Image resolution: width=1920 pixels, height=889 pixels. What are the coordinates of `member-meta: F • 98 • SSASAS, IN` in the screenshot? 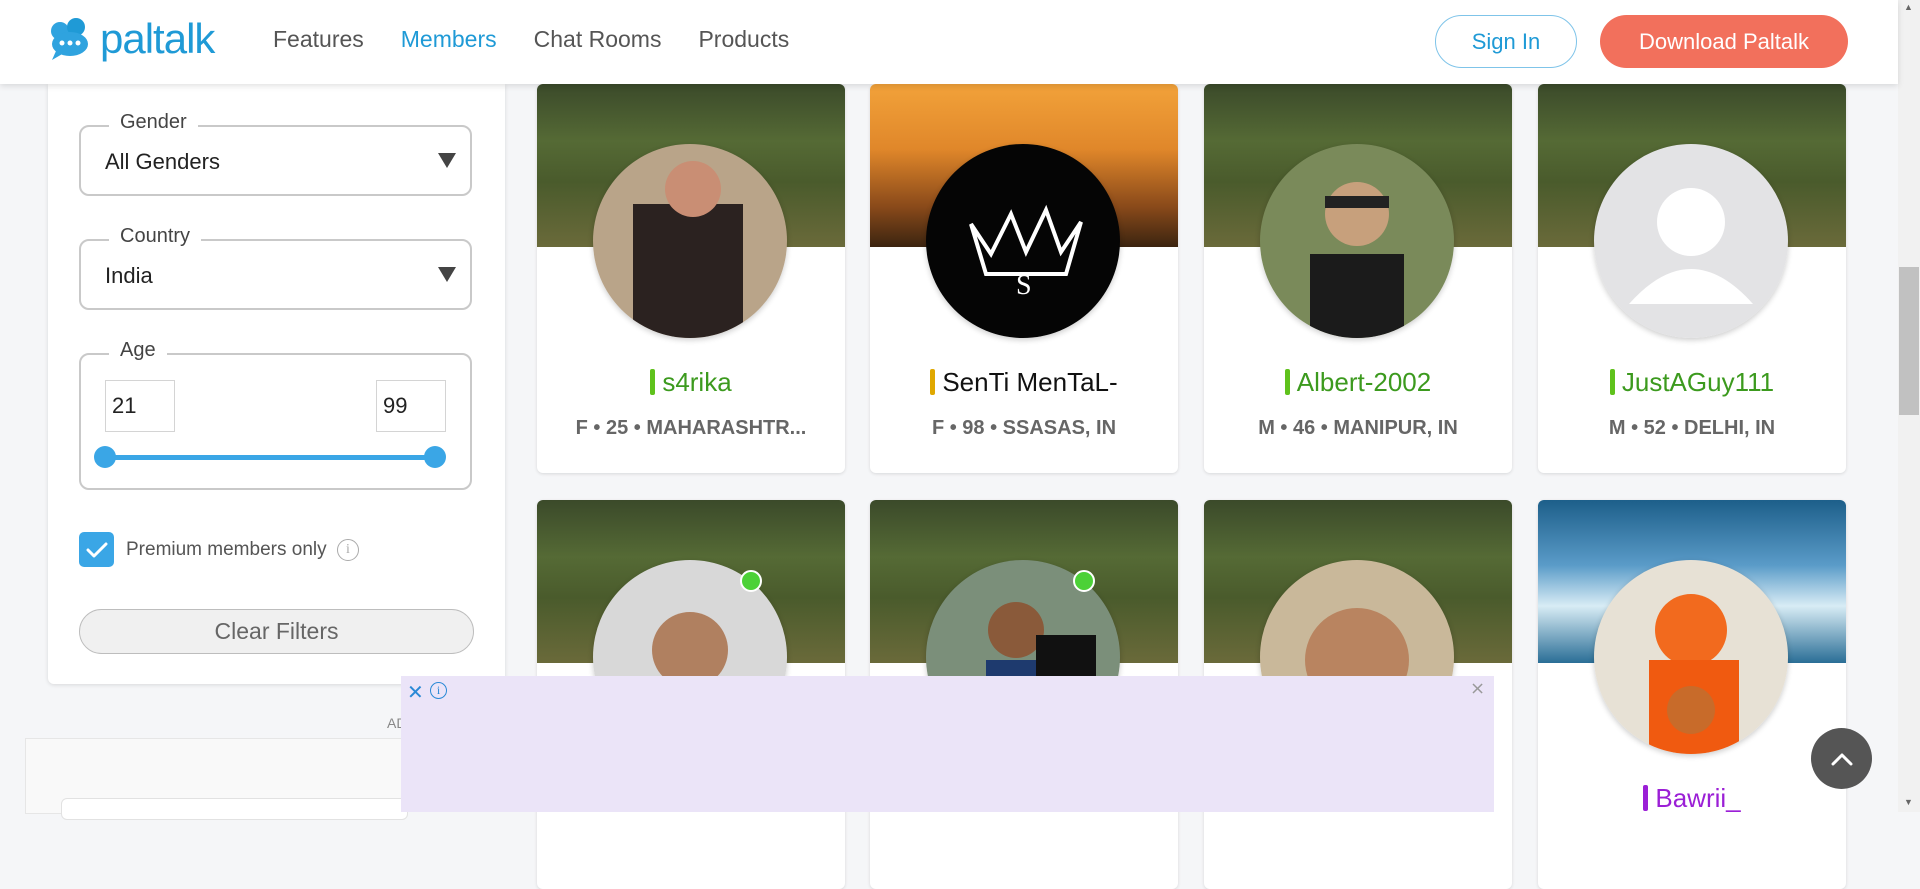 It's located at (1024, 428).